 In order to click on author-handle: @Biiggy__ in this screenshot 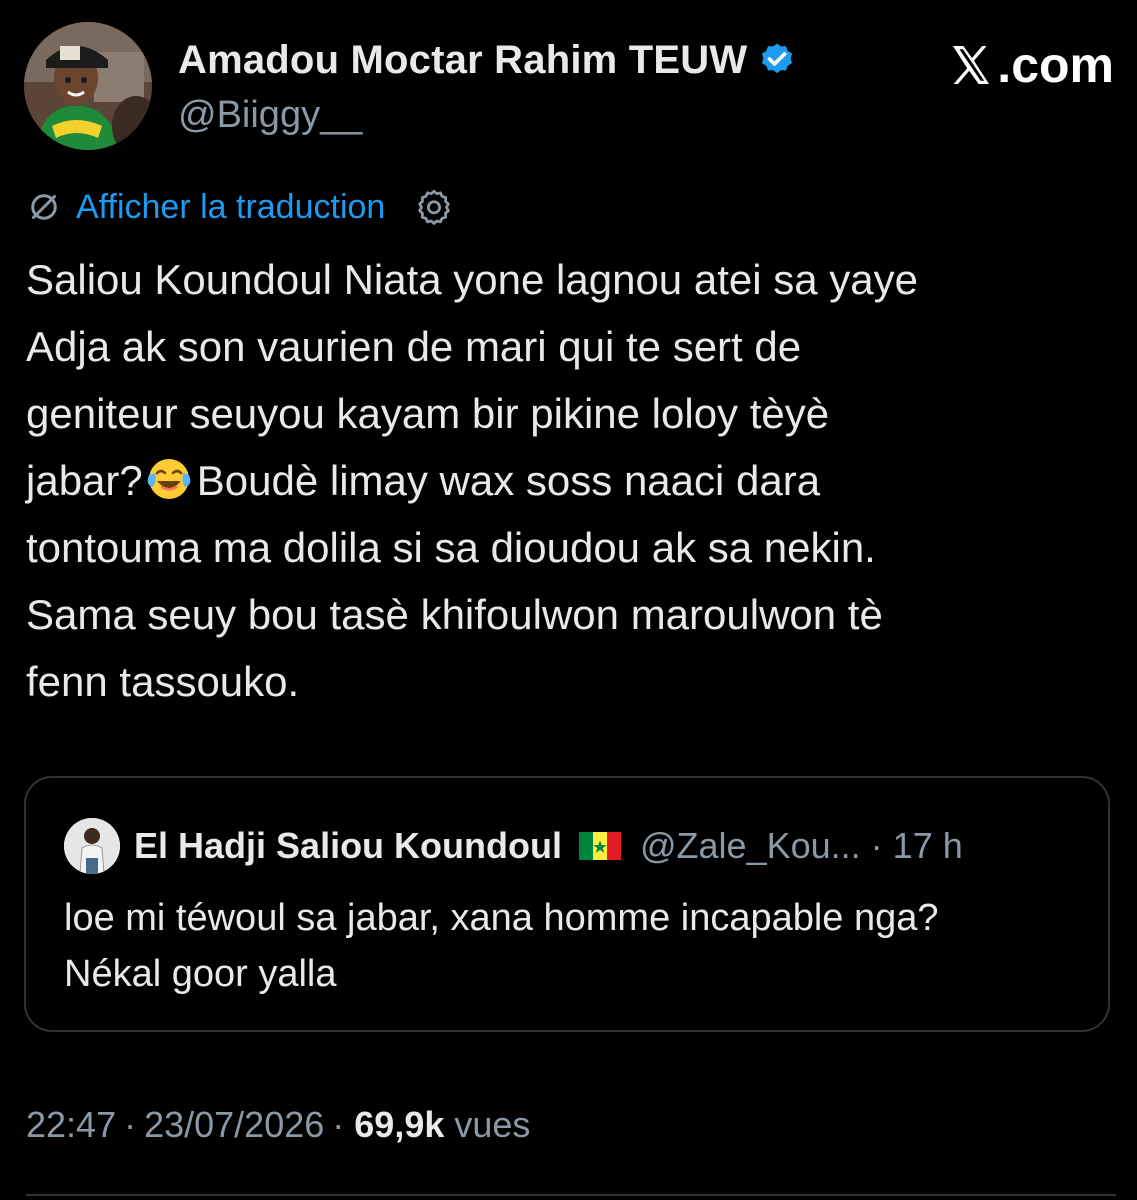, I will do `click(270, 115)`.